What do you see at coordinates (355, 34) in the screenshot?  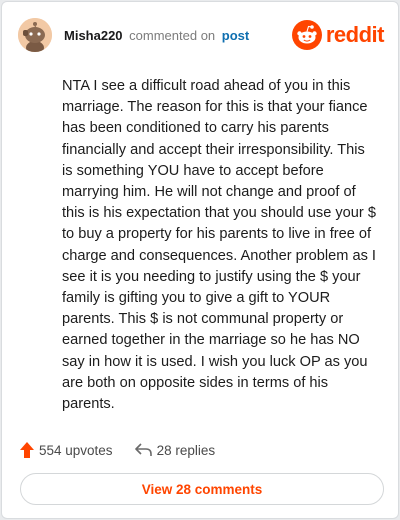 I see `reddit-wordmark: reddit` at bounding box center [355, 34].